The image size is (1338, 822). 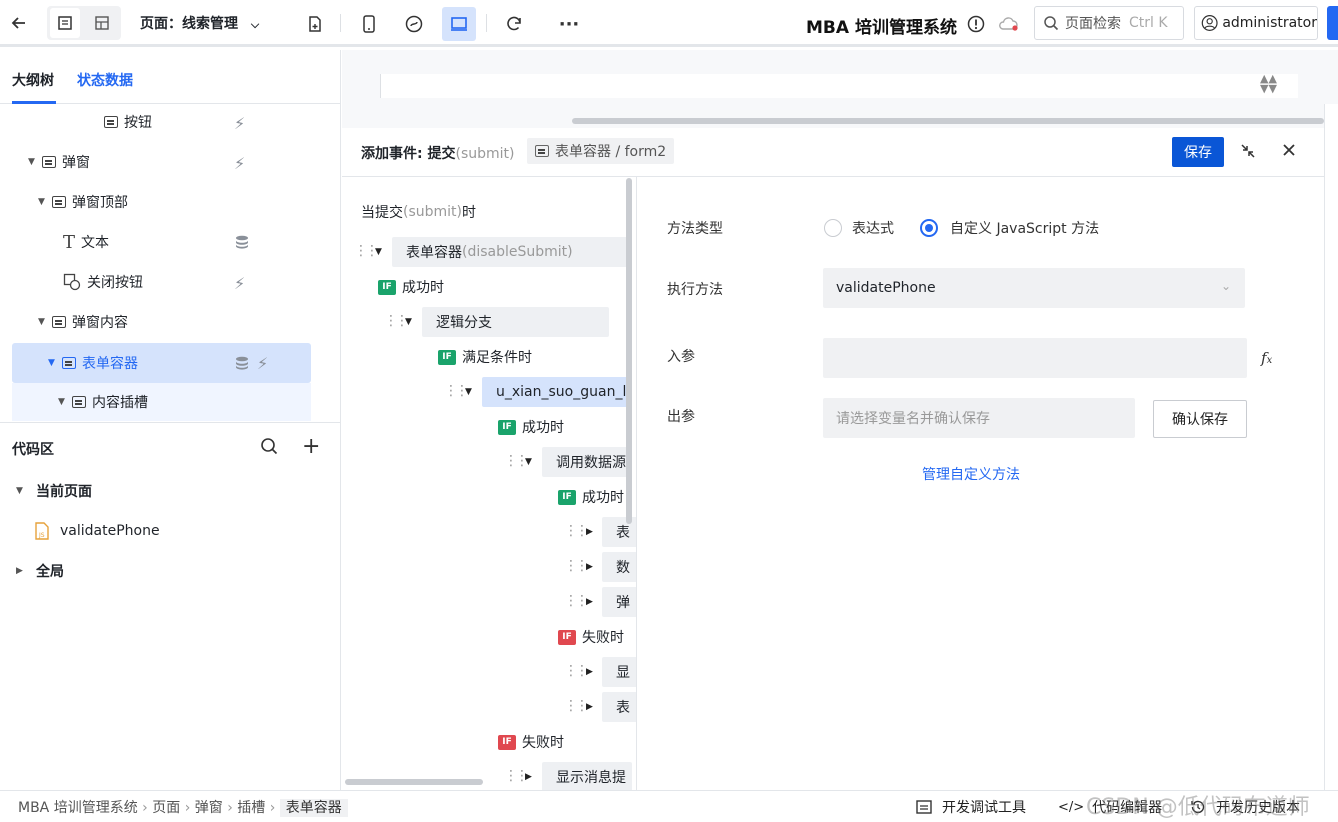 What do you see at coordinates (86, 242) in the screenshot?
I see `tree-node-text: T 文本` at bounding box center [86, 242].